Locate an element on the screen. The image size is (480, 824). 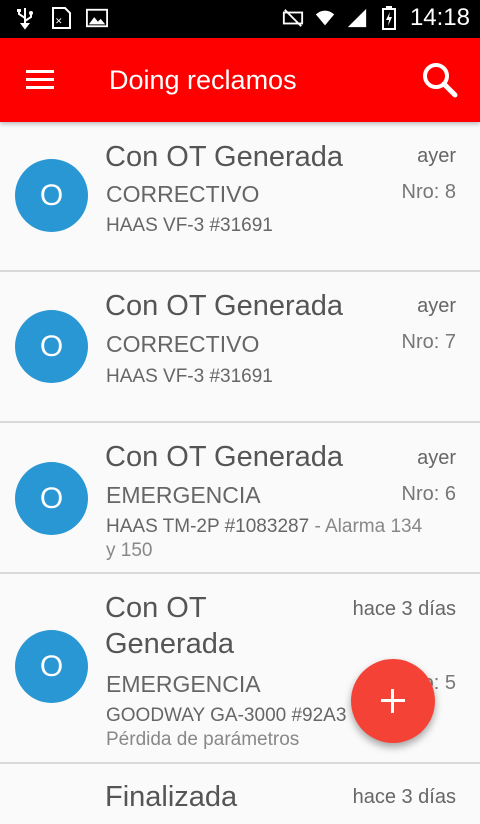
machine-name: GOODWAY GA-3000 #92A3 is located at coordinates (226, 715).